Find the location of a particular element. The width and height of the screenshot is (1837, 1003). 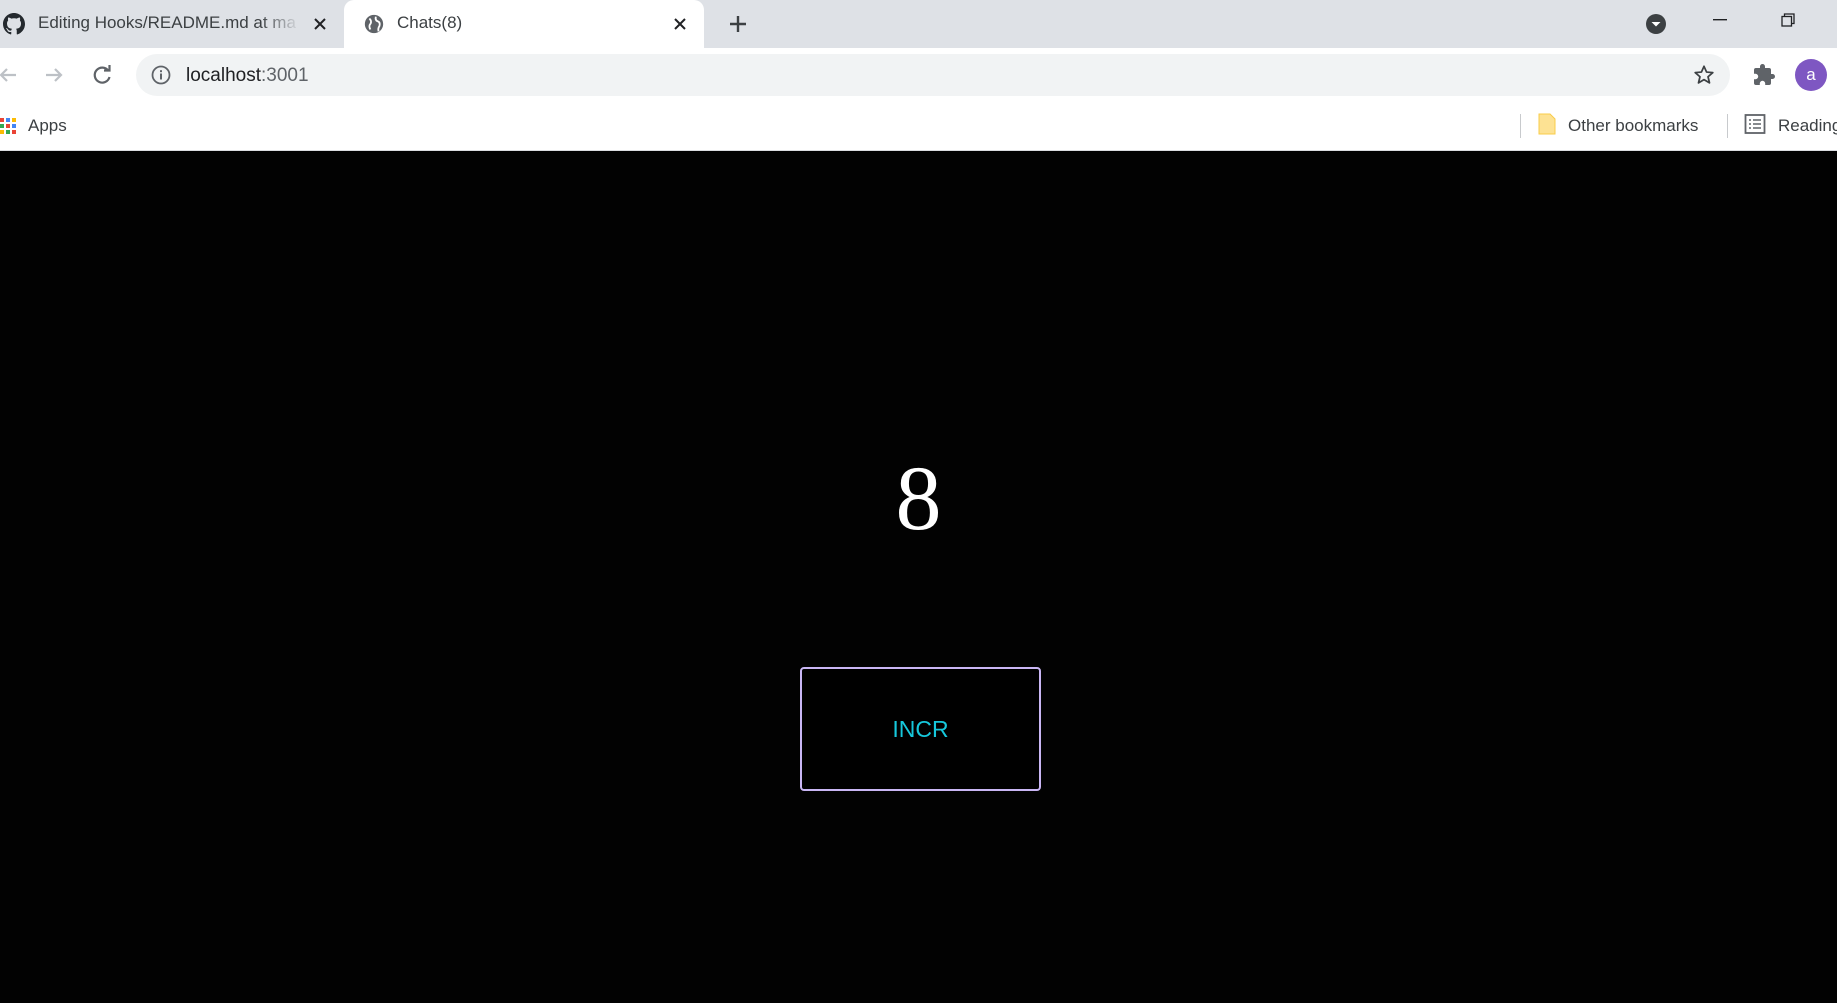

forward-button is located at coordinates (54, 75).